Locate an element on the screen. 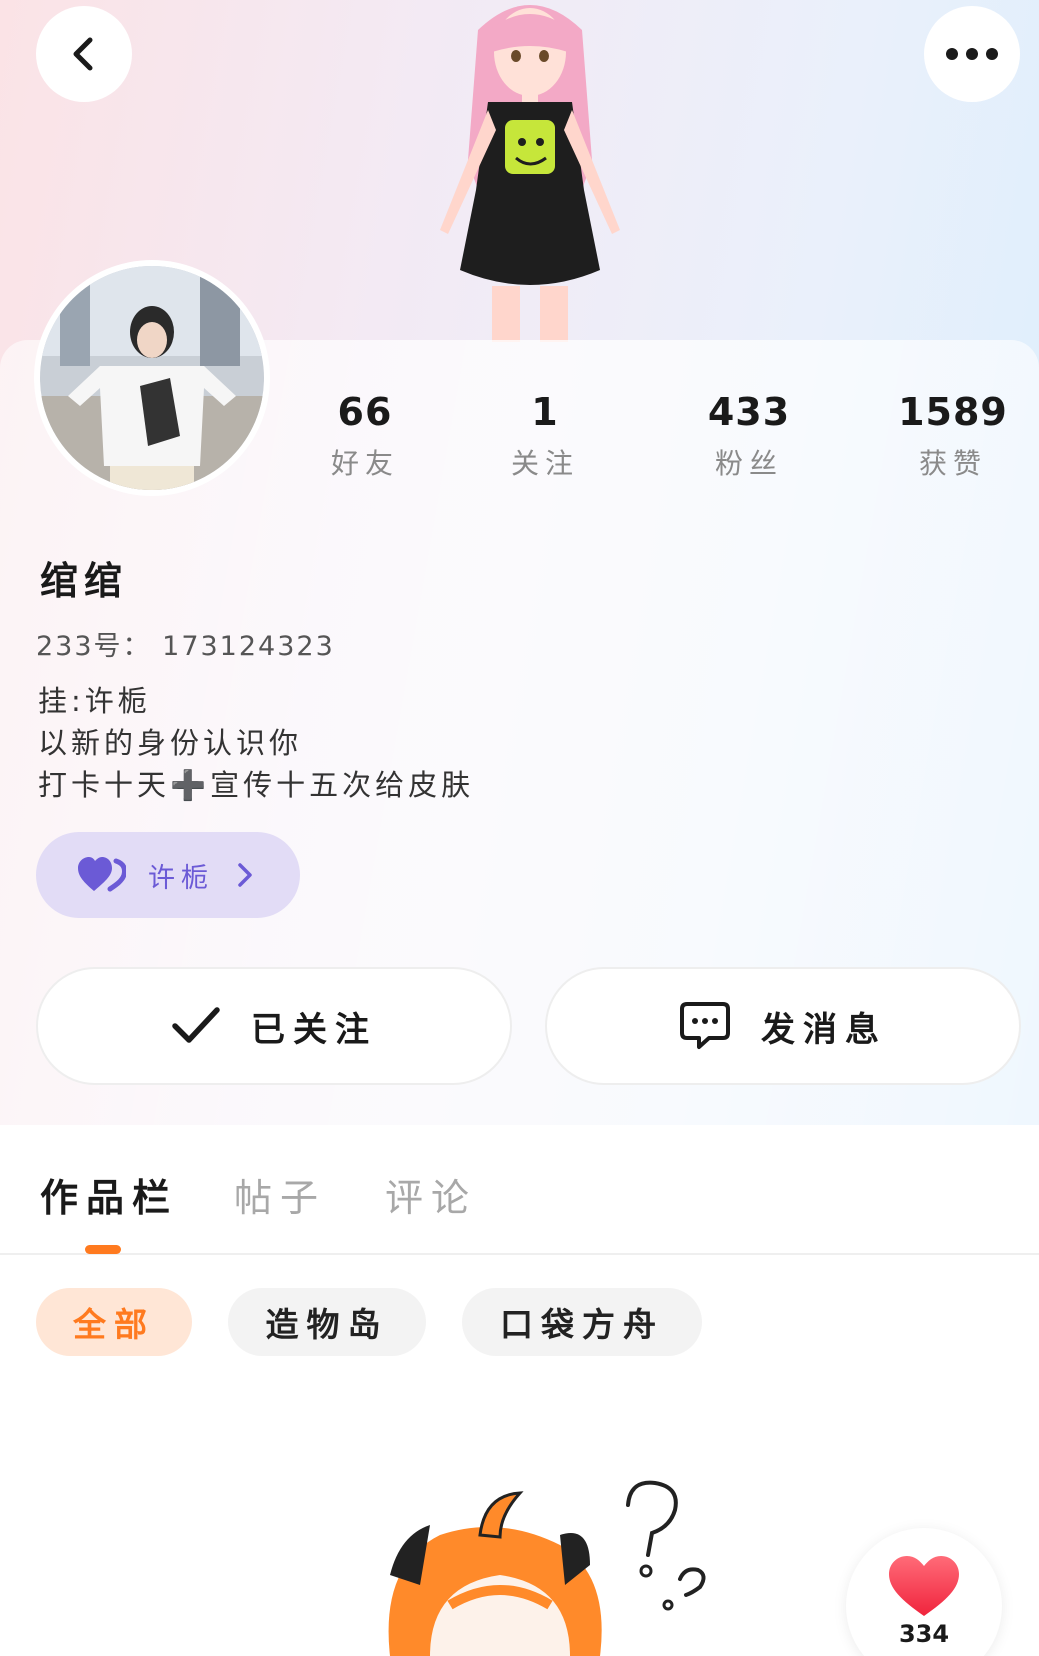 The image size is (1039, 1656). bio-line: 挂:许栀 is located at coordinates (94, 701).